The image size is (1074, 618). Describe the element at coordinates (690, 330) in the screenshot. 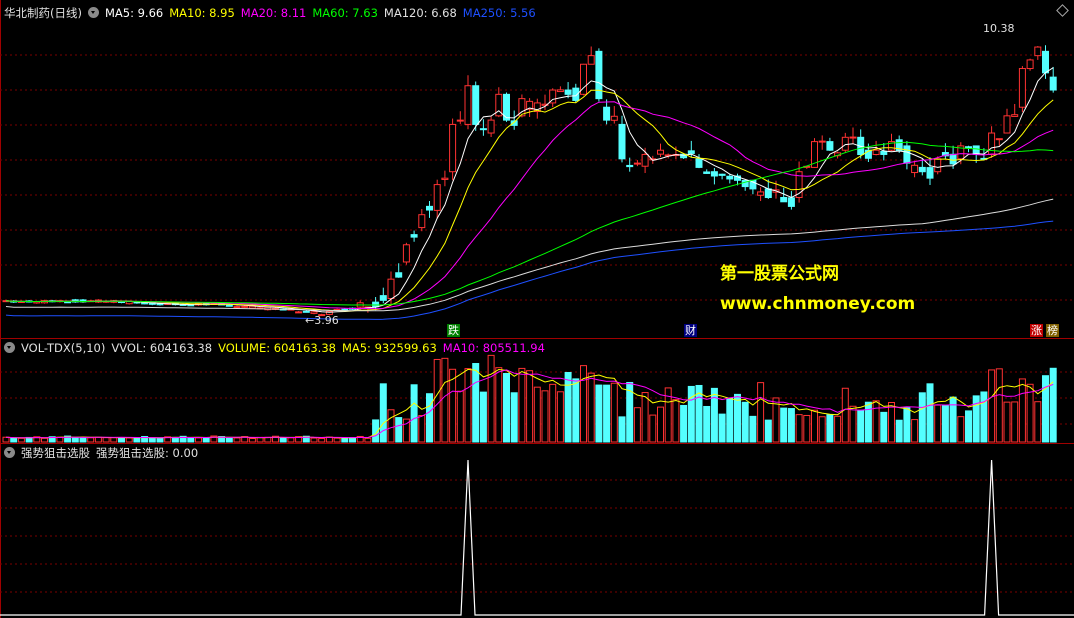

I see `badge-cai: 财` at that location.